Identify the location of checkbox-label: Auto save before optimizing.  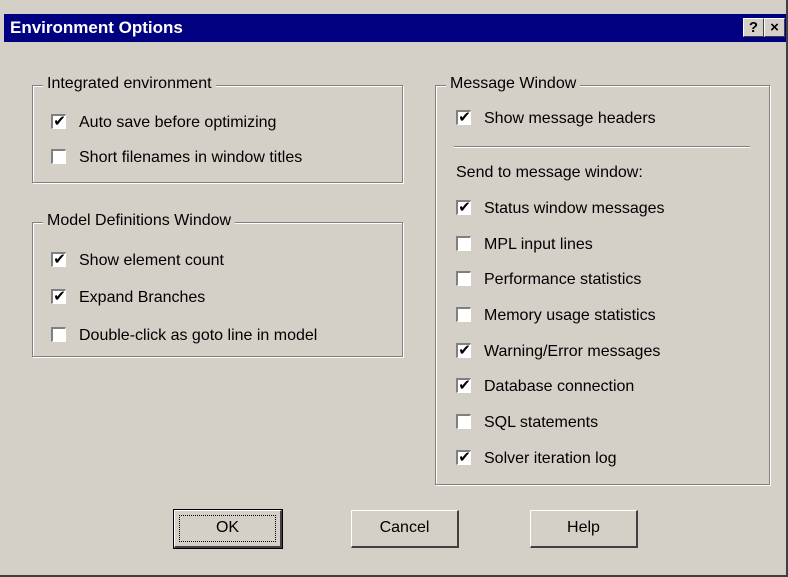
(178, 122).